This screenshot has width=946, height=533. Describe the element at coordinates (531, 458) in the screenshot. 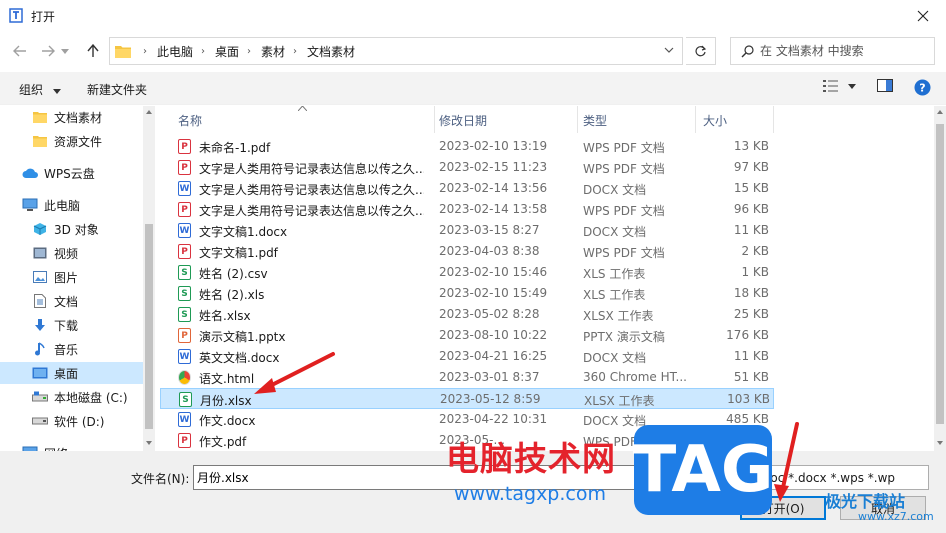

I see `watermark-site-name: 电脑技术网` at that location.